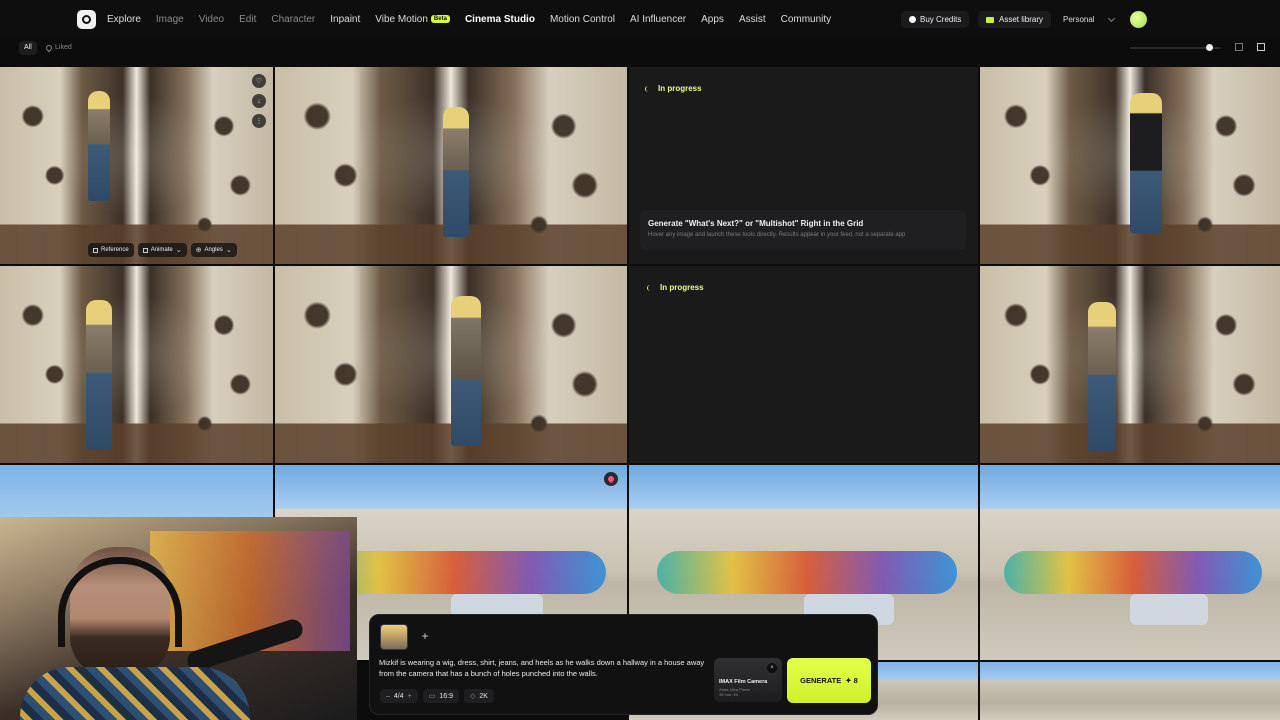  What do you see at coordinates (198, 250) in the screenshot?
I see `angles-icon: ⊕` at bounding box center [198, 250].